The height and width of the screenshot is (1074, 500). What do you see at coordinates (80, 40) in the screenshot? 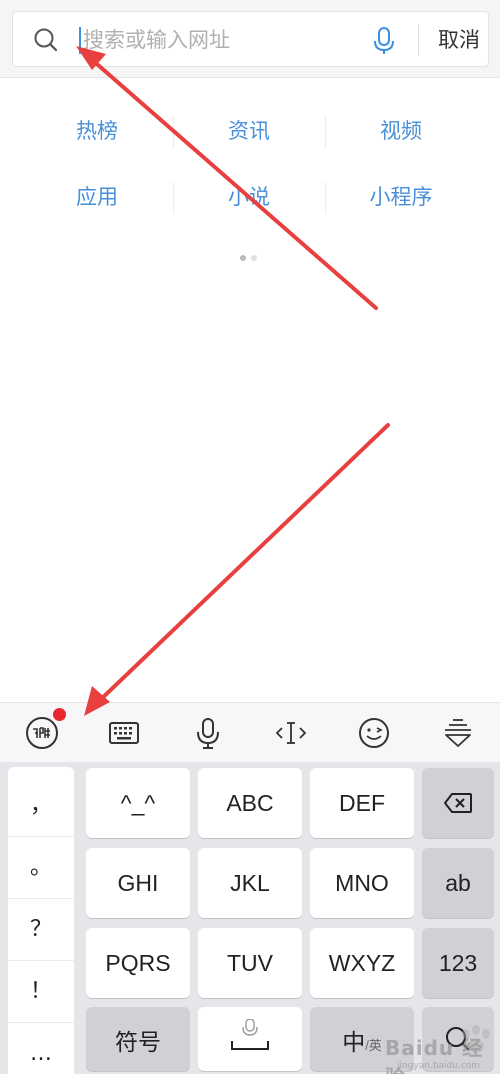
I see `text-cursor` at bounding box center [80, 40].